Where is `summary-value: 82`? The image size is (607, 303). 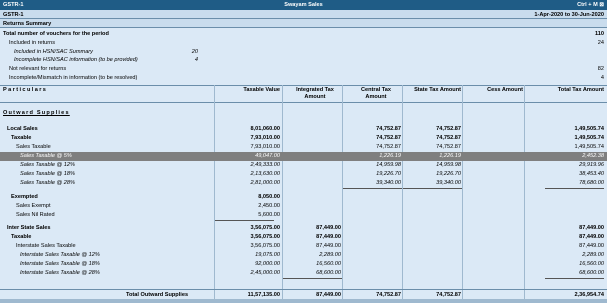 summary-value: 82 is located at coordinates (600, 69).